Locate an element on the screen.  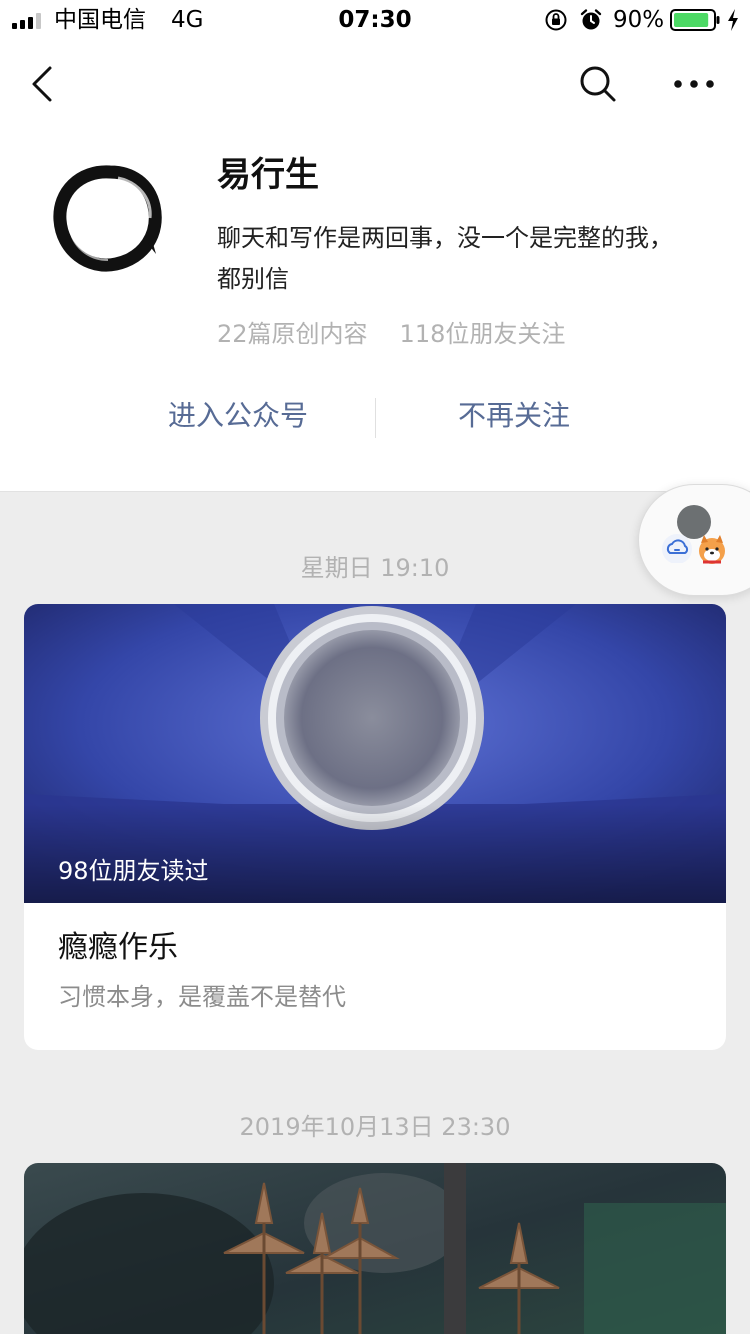
alarm-icon is located at coordinates (591, 19).